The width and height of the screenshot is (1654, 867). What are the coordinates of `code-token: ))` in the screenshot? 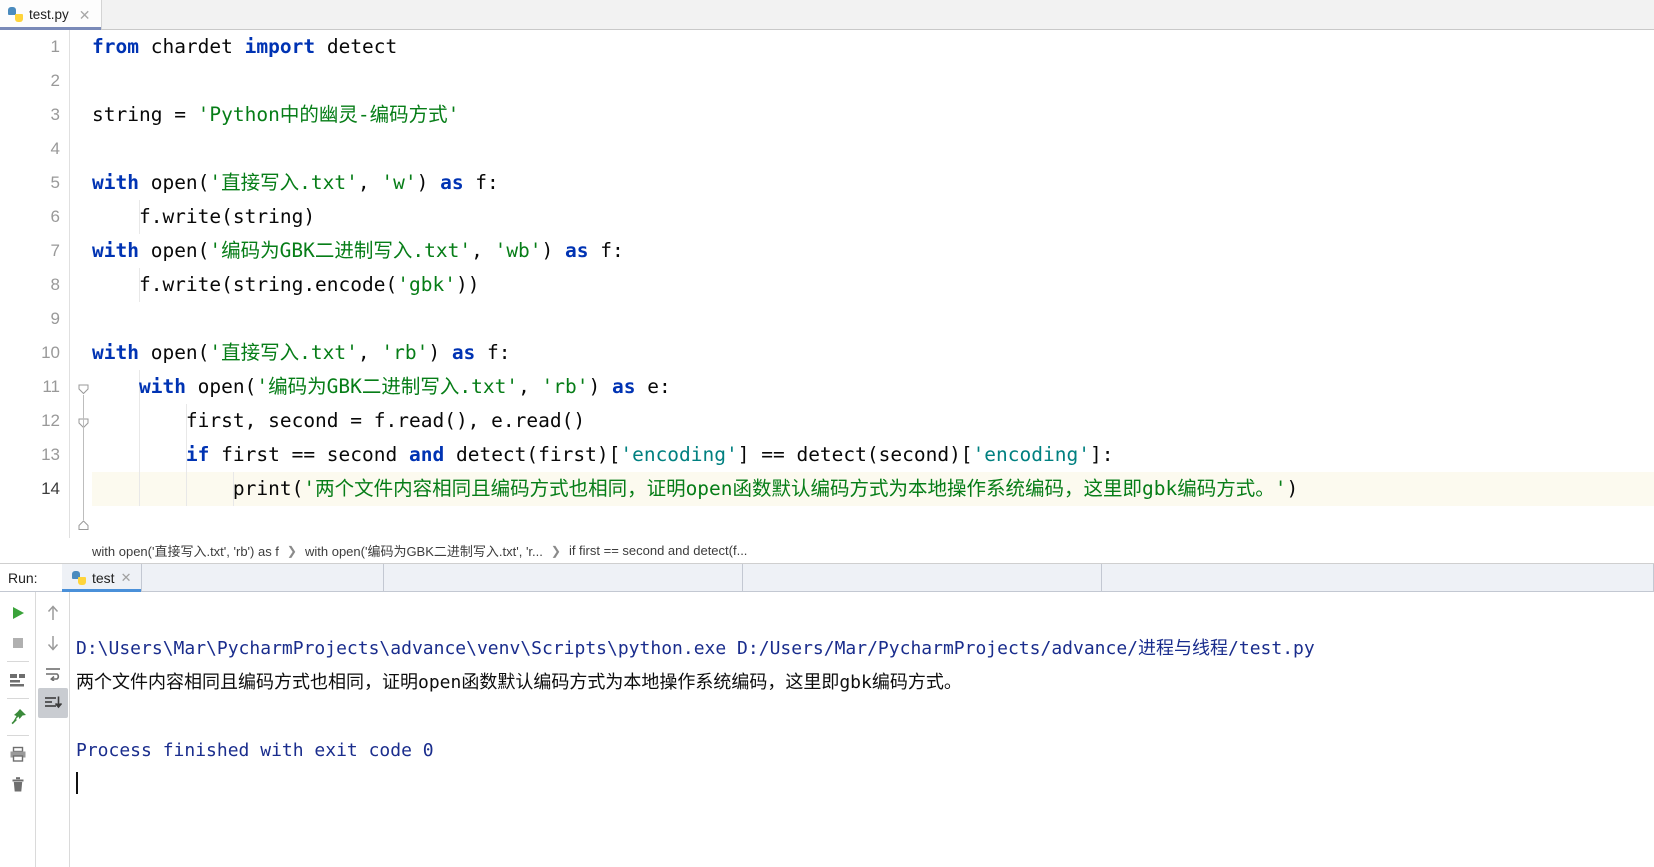 It's located at (467, 284).